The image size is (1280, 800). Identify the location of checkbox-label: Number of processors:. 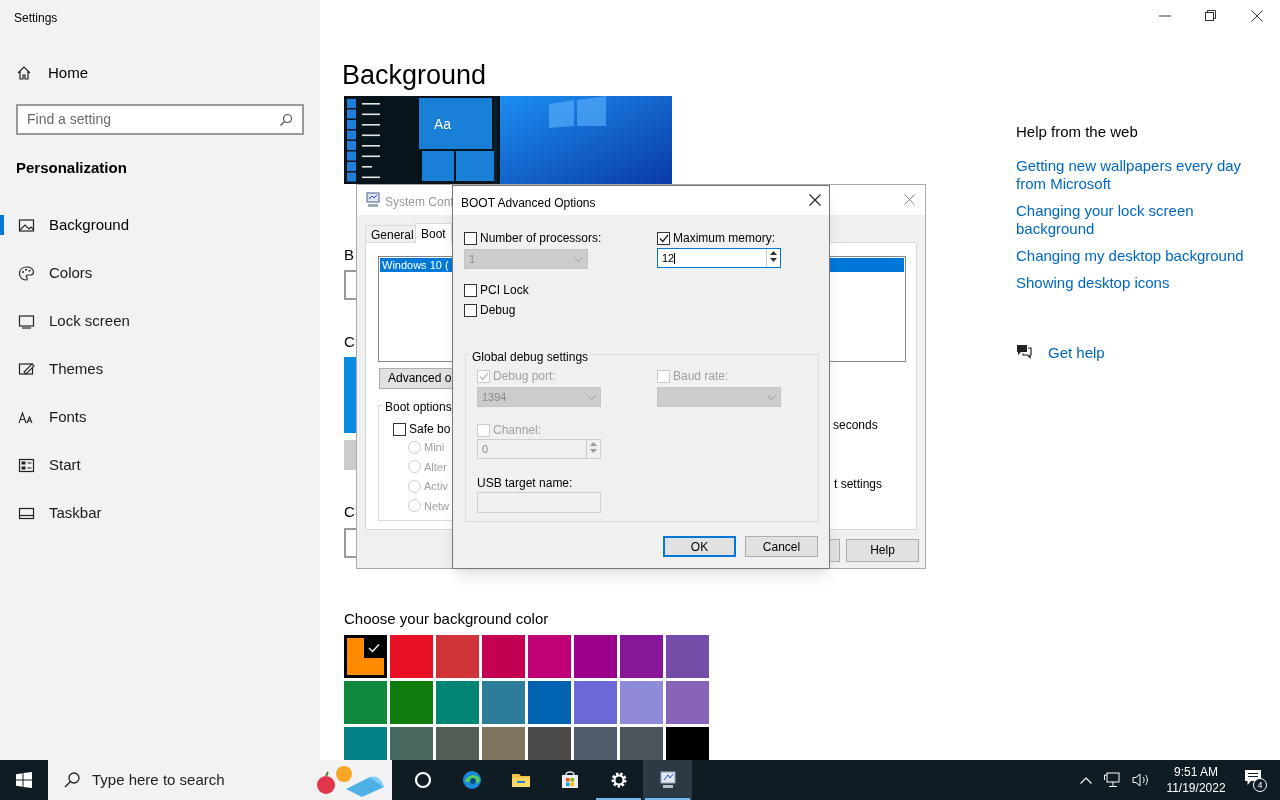
(541, 238).